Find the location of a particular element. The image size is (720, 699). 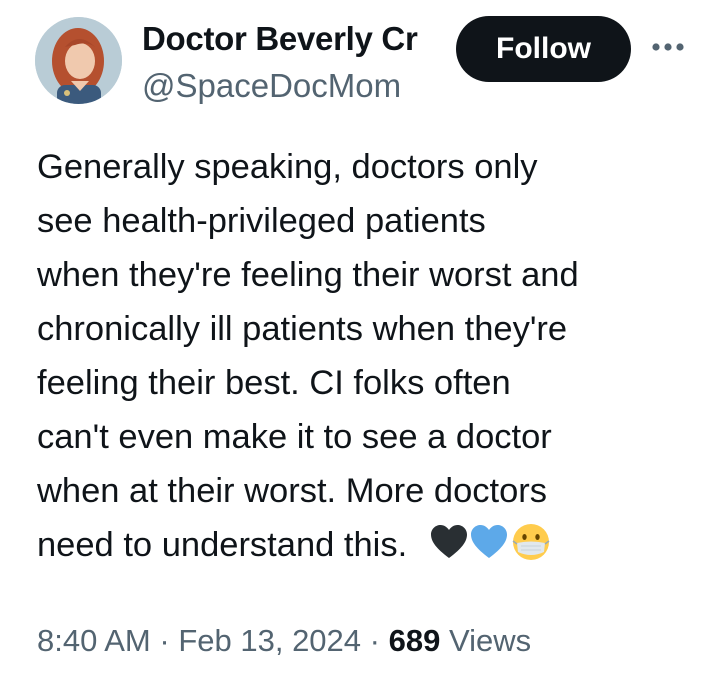

views-label: Views is located at coordinates (490, 640).